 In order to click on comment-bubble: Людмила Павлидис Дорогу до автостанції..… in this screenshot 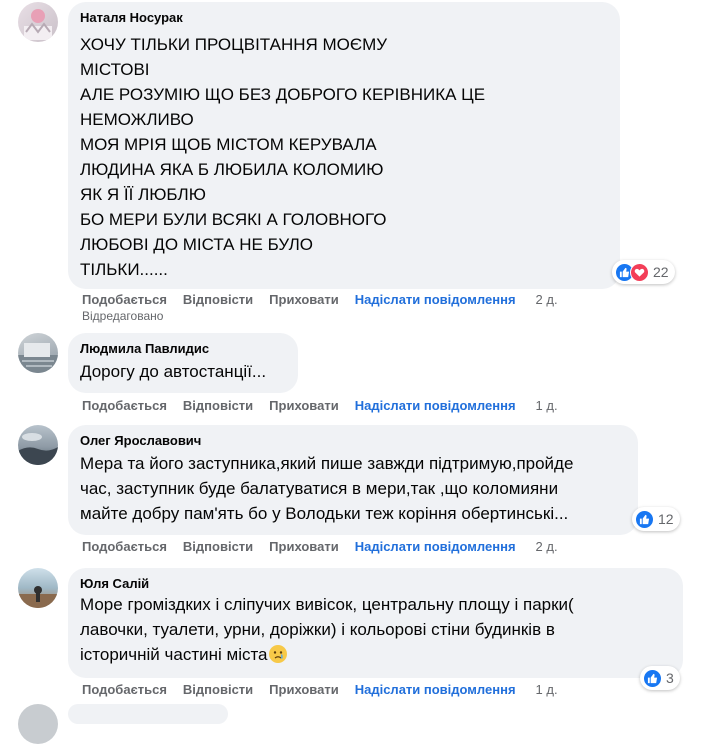, I will do `click(183, 363)`.